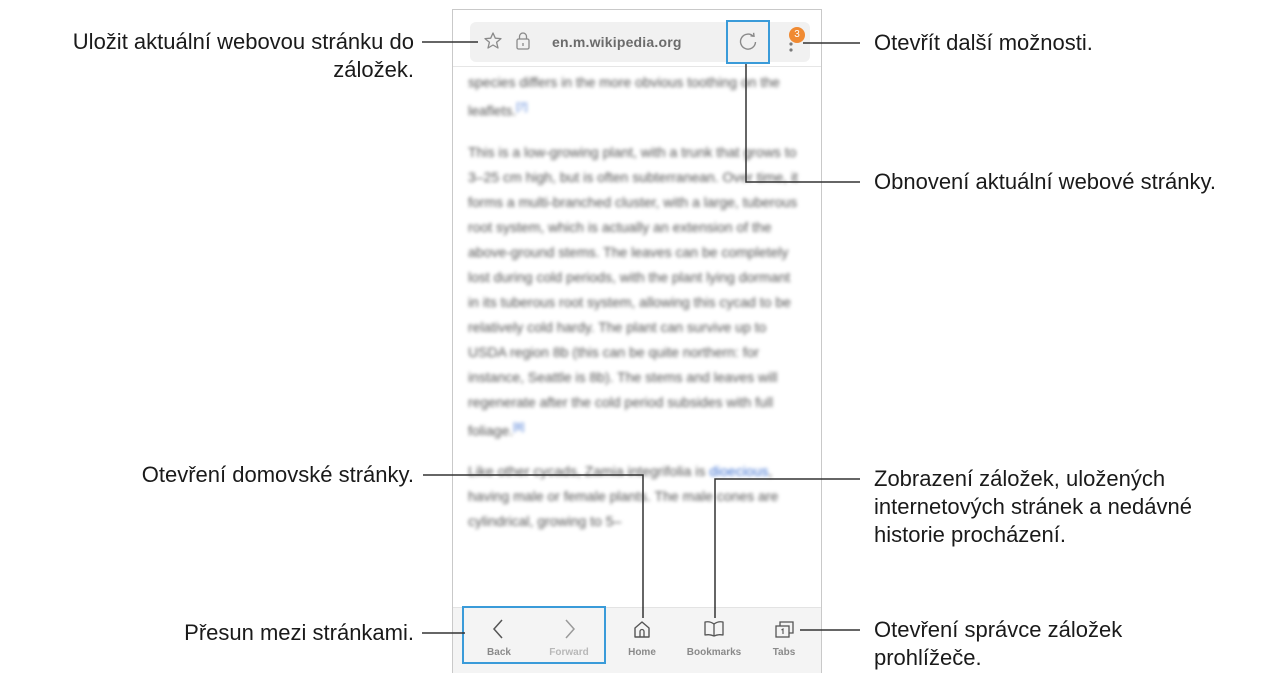  What do you see at coordinates (299, 632) in the screenshot?
I see `callout-navigate: Přesun mezi stránkami.` at bounding box center [299, 632].